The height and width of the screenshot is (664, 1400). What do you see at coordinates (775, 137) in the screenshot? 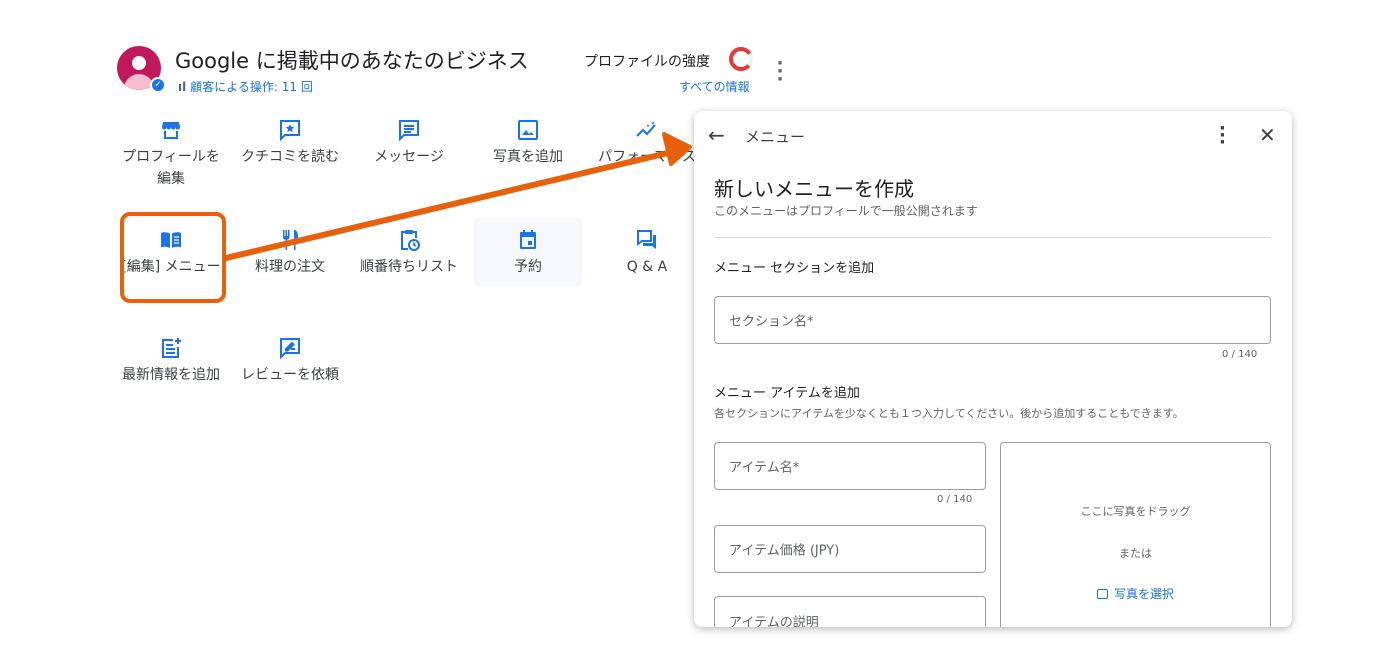
I see `panel-title: メニュー` at bounding box center [775, 137].